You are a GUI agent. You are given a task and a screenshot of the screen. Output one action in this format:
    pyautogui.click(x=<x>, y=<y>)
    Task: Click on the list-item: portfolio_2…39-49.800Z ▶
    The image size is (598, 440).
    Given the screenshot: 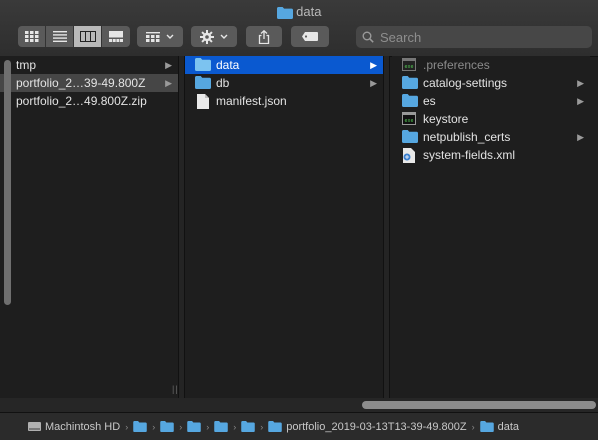 What is the action you would take?
    pyautogui.click(x=89, y=83)
    